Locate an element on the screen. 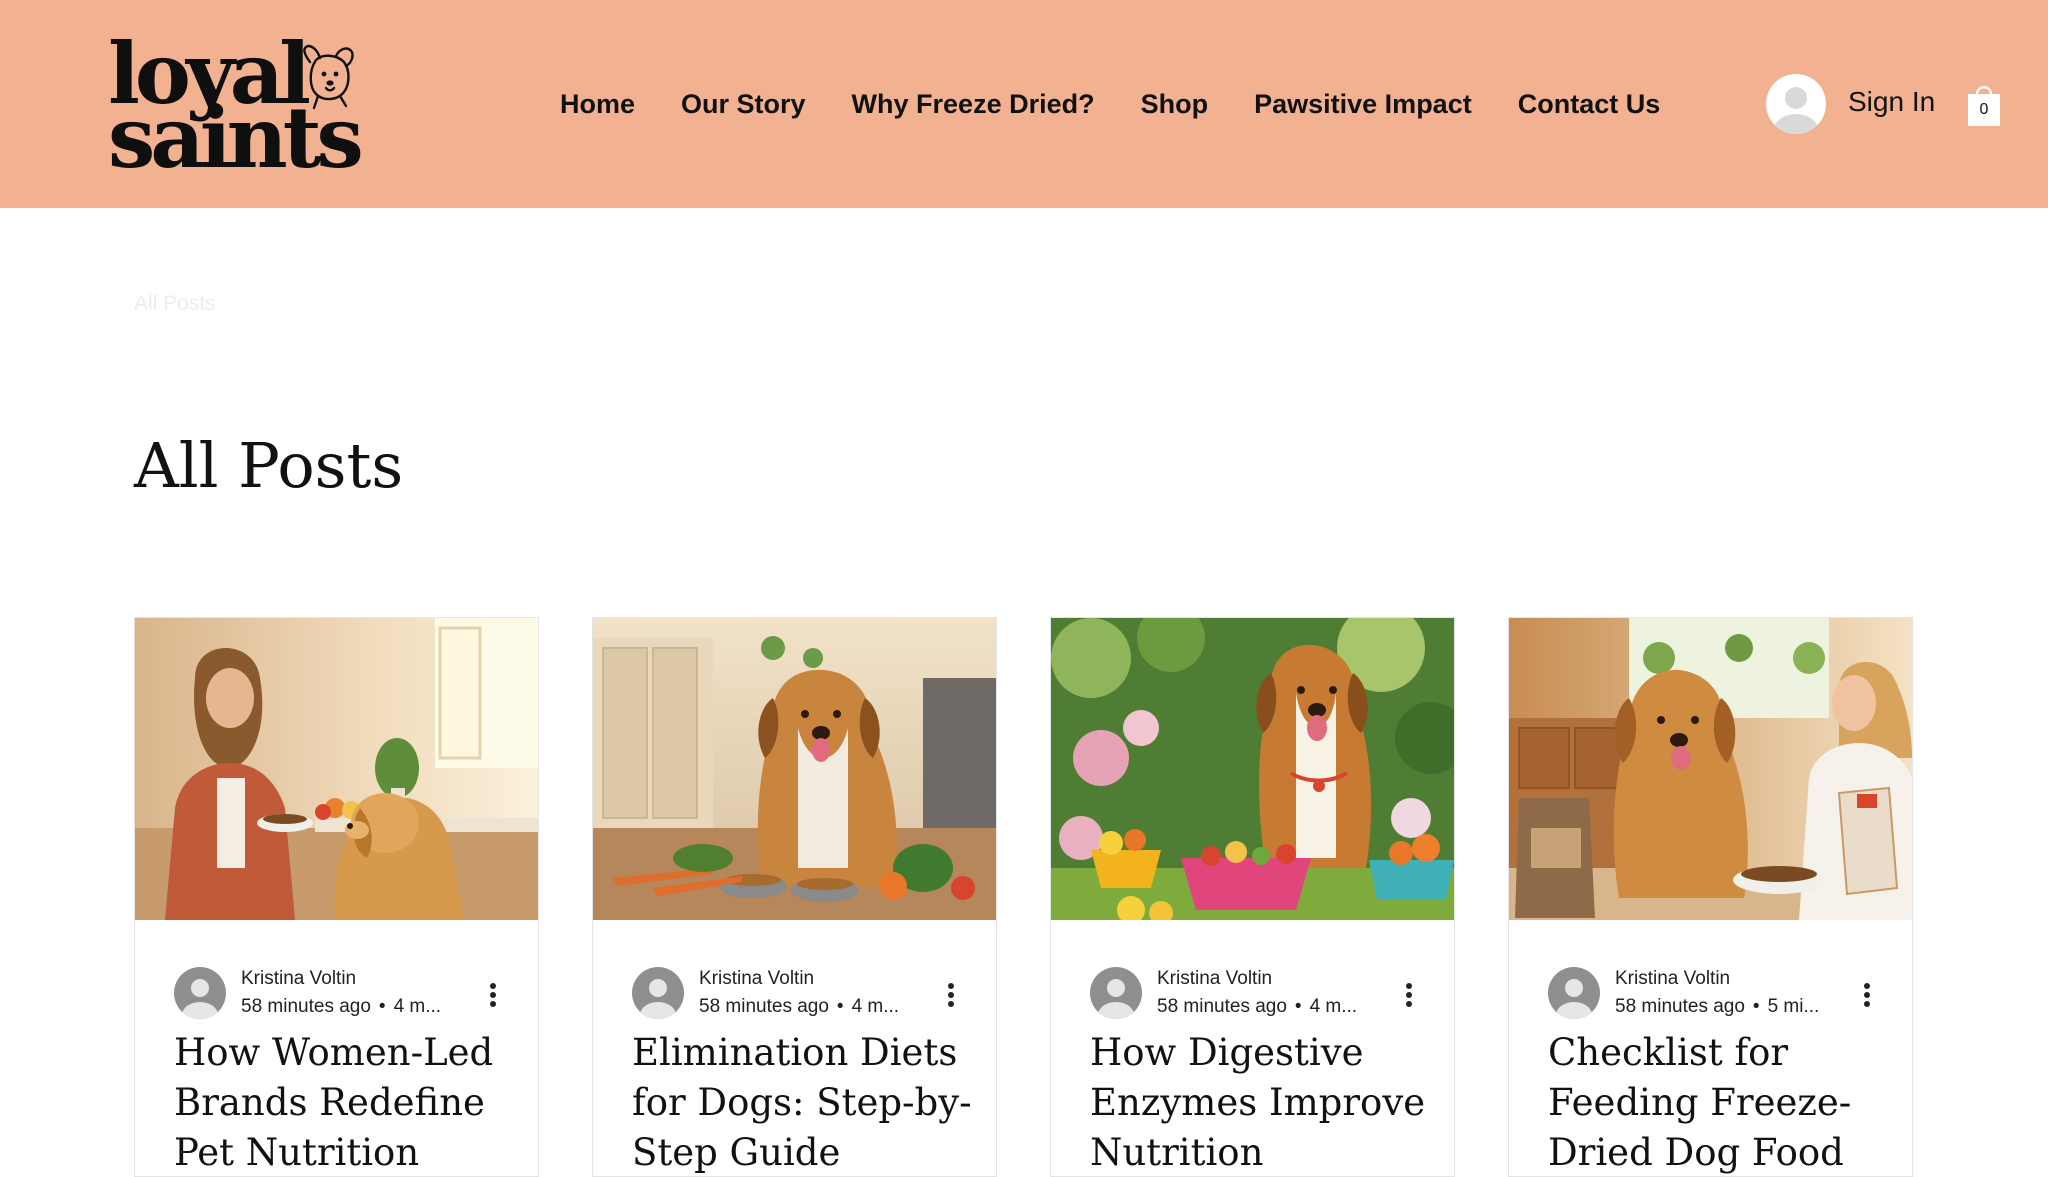 The image size is (2048, 1177). nav-why-freeze-dried: Why Freeze Dried? is located at coordinates (973, 104).